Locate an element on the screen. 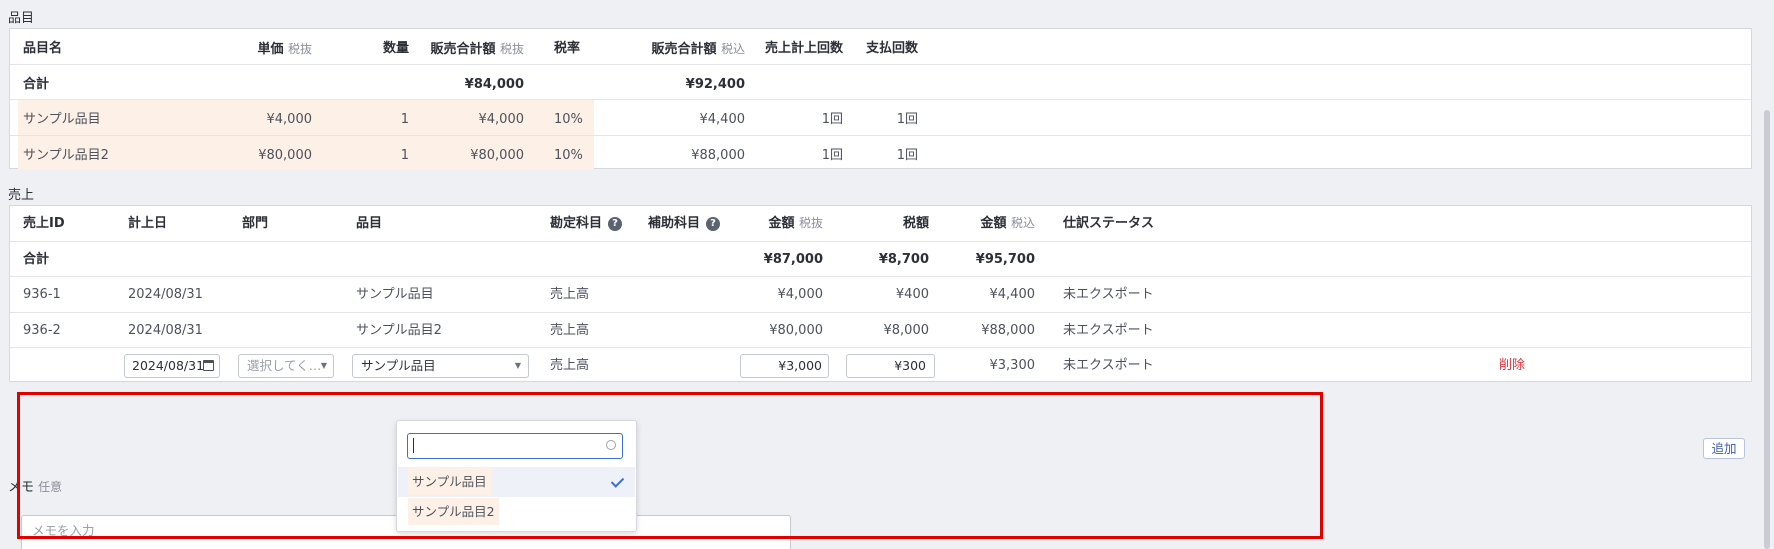  col-tax: 税額 is located at coordinates (915, 223).